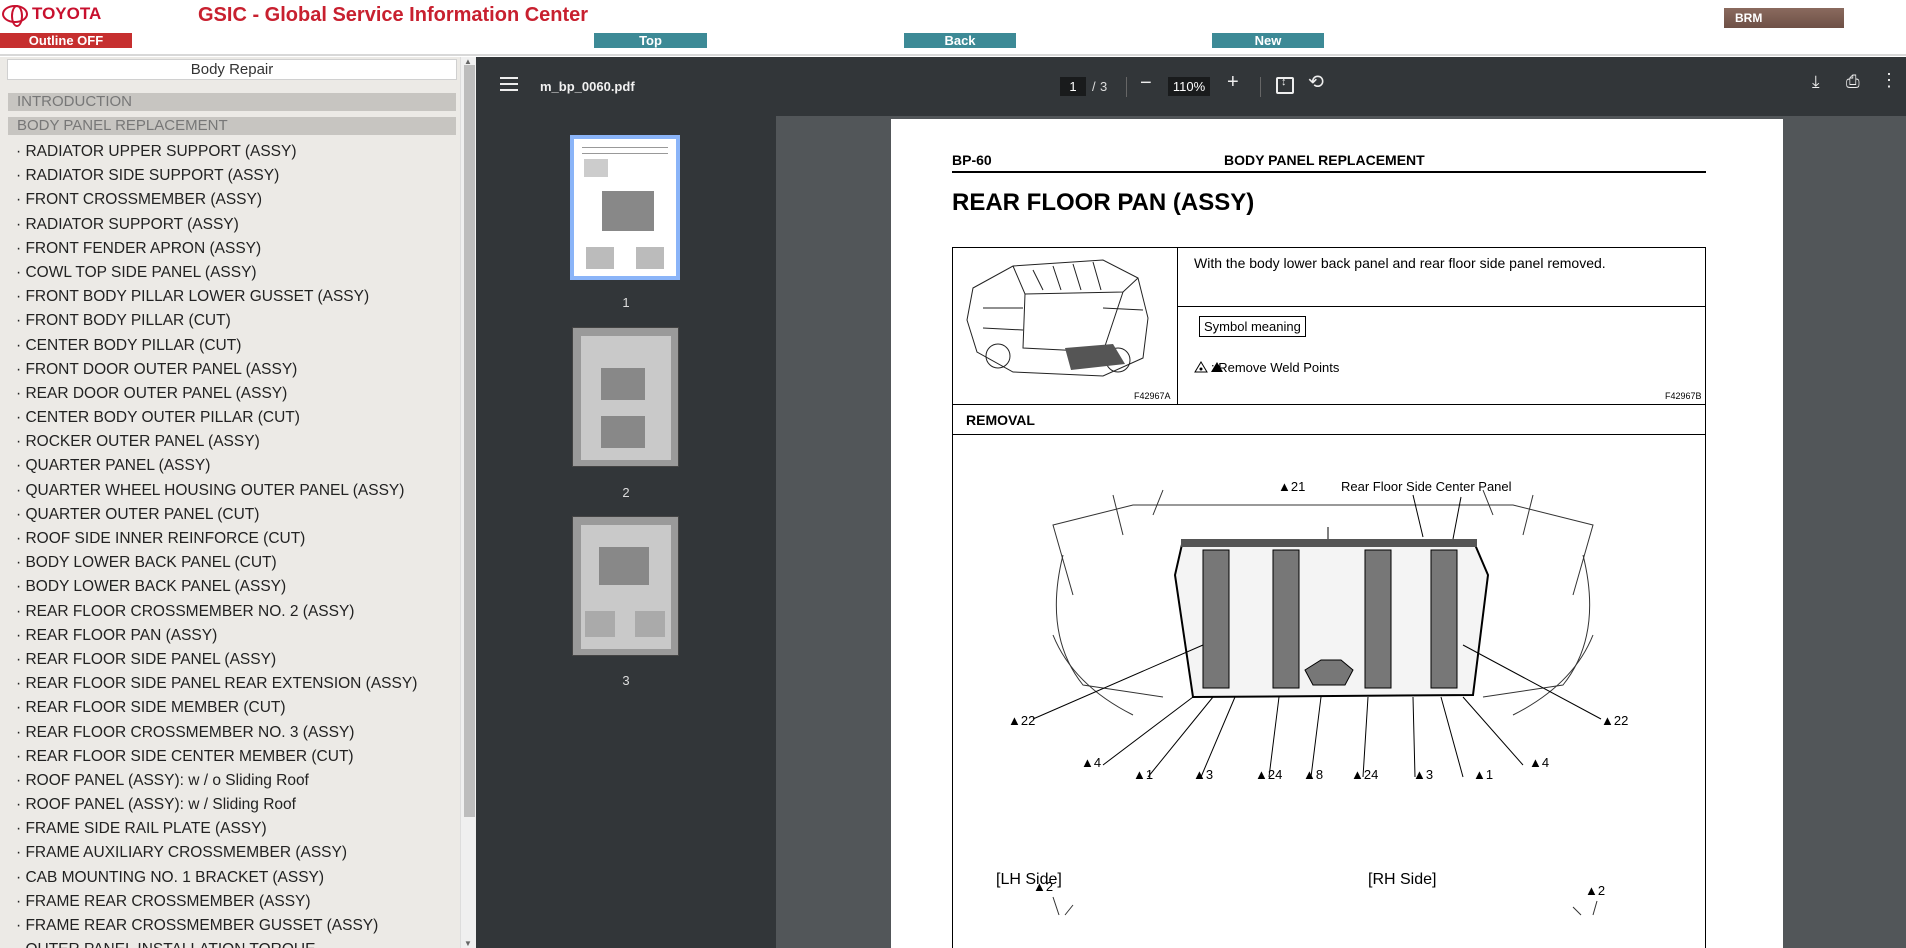 Image resolution: width=1906 pixels, height=948 pixels. Describe the element at coordinates (216, 372) in the screenshot. I see `toc-item: FRONT DOOR OUTER PANEL (ASSY)` at that location.